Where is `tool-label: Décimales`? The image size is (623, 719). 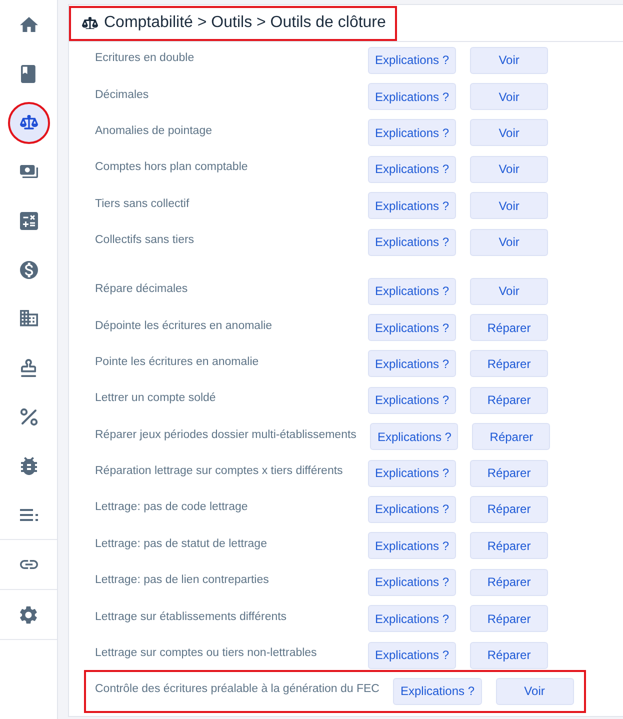 tool-label: Décimales is located at coordinates (122, 95).